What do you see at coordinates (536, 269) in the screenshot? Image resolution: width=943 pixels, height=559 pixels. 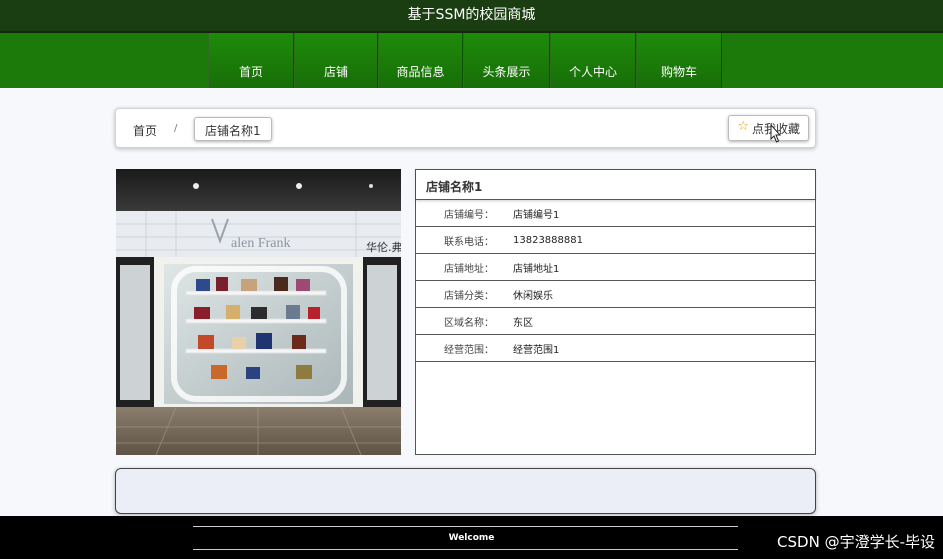 I see `info-value: 店铺地址1` at bounding box center [536, 269].